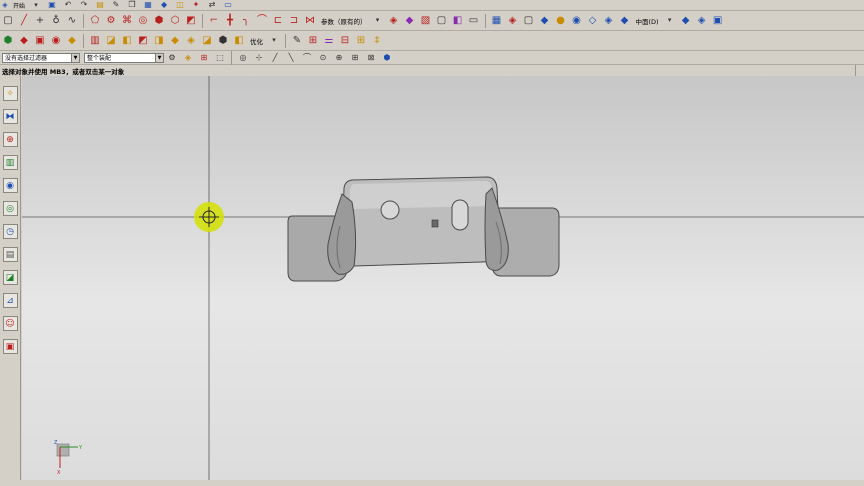 The height and width of the screenshot is (486, 864). What do you see at coordinates (378, 21) in the screenshot?
I see `section-dropdown-icon: ▾` at bounding box center [378, 21].